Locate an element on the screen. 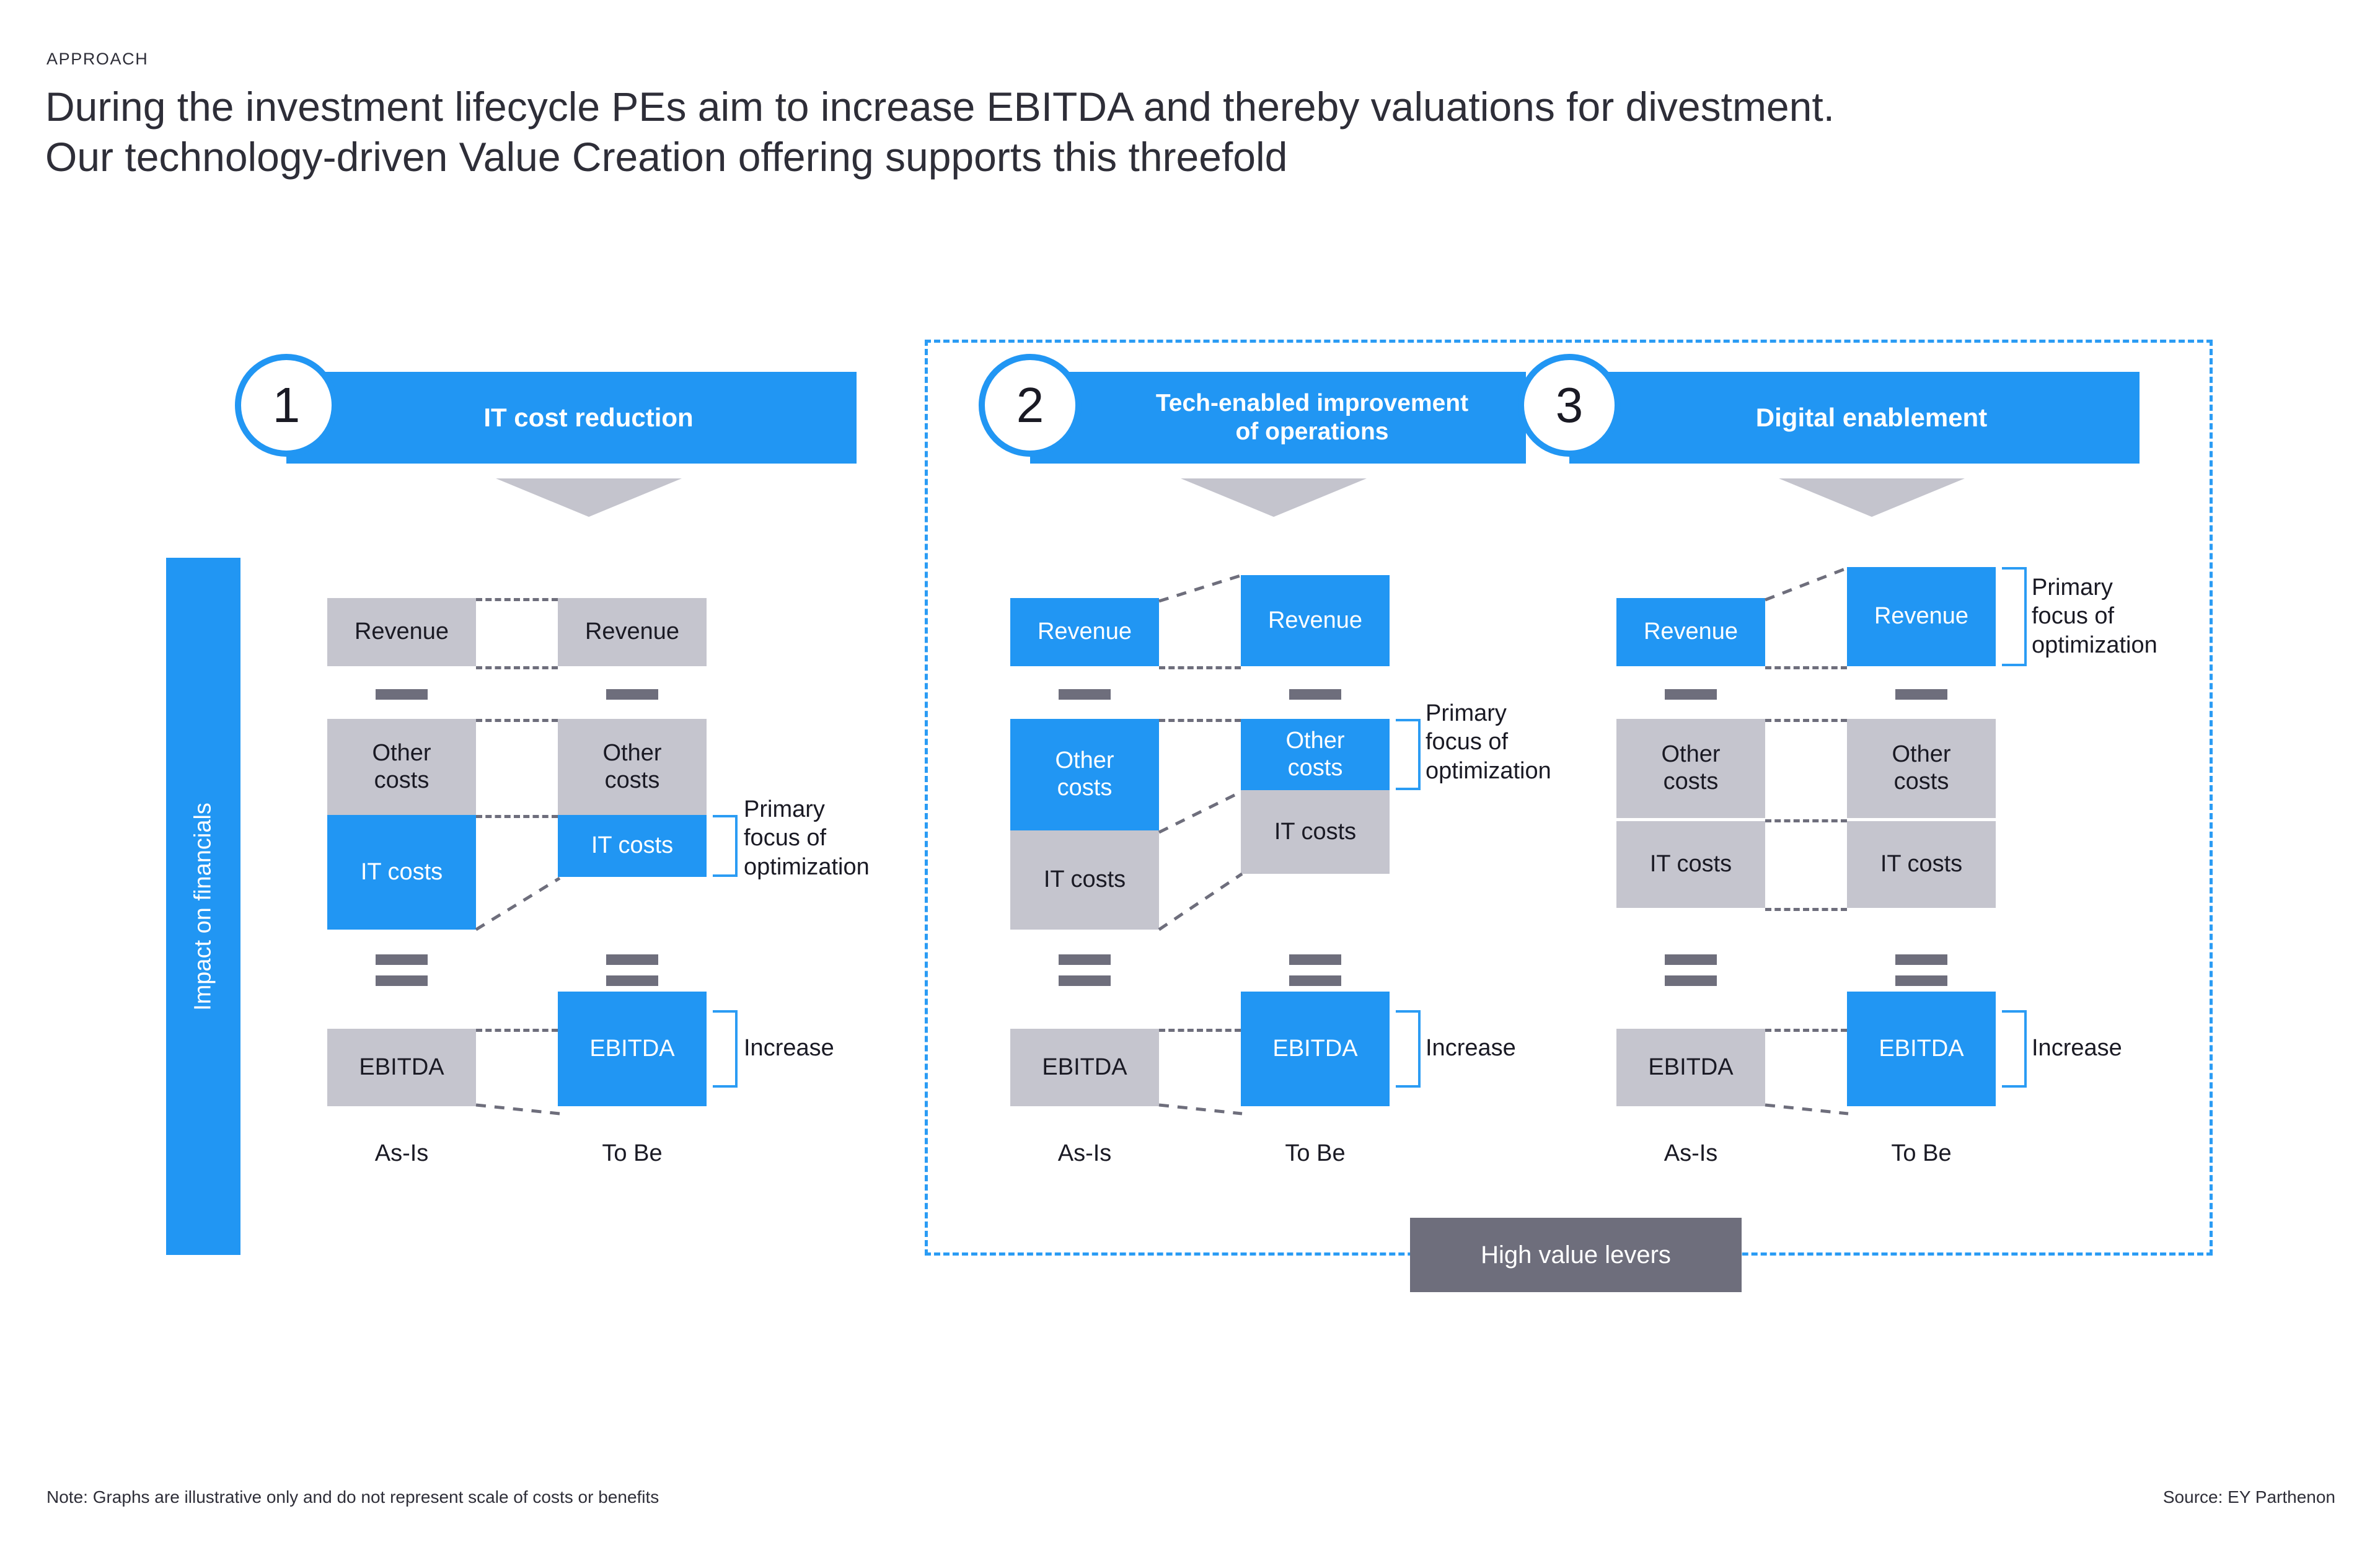 This screenshot has height=1558, width=2380. equals-operator-c2-tobe is located at coordinates (1315, 970).